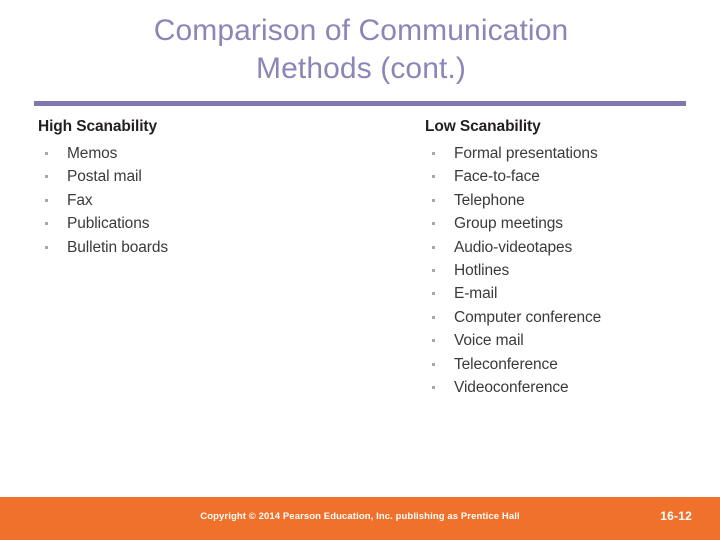  I want to click on list-item-label: Audio-videotapes, so click(513, 247).